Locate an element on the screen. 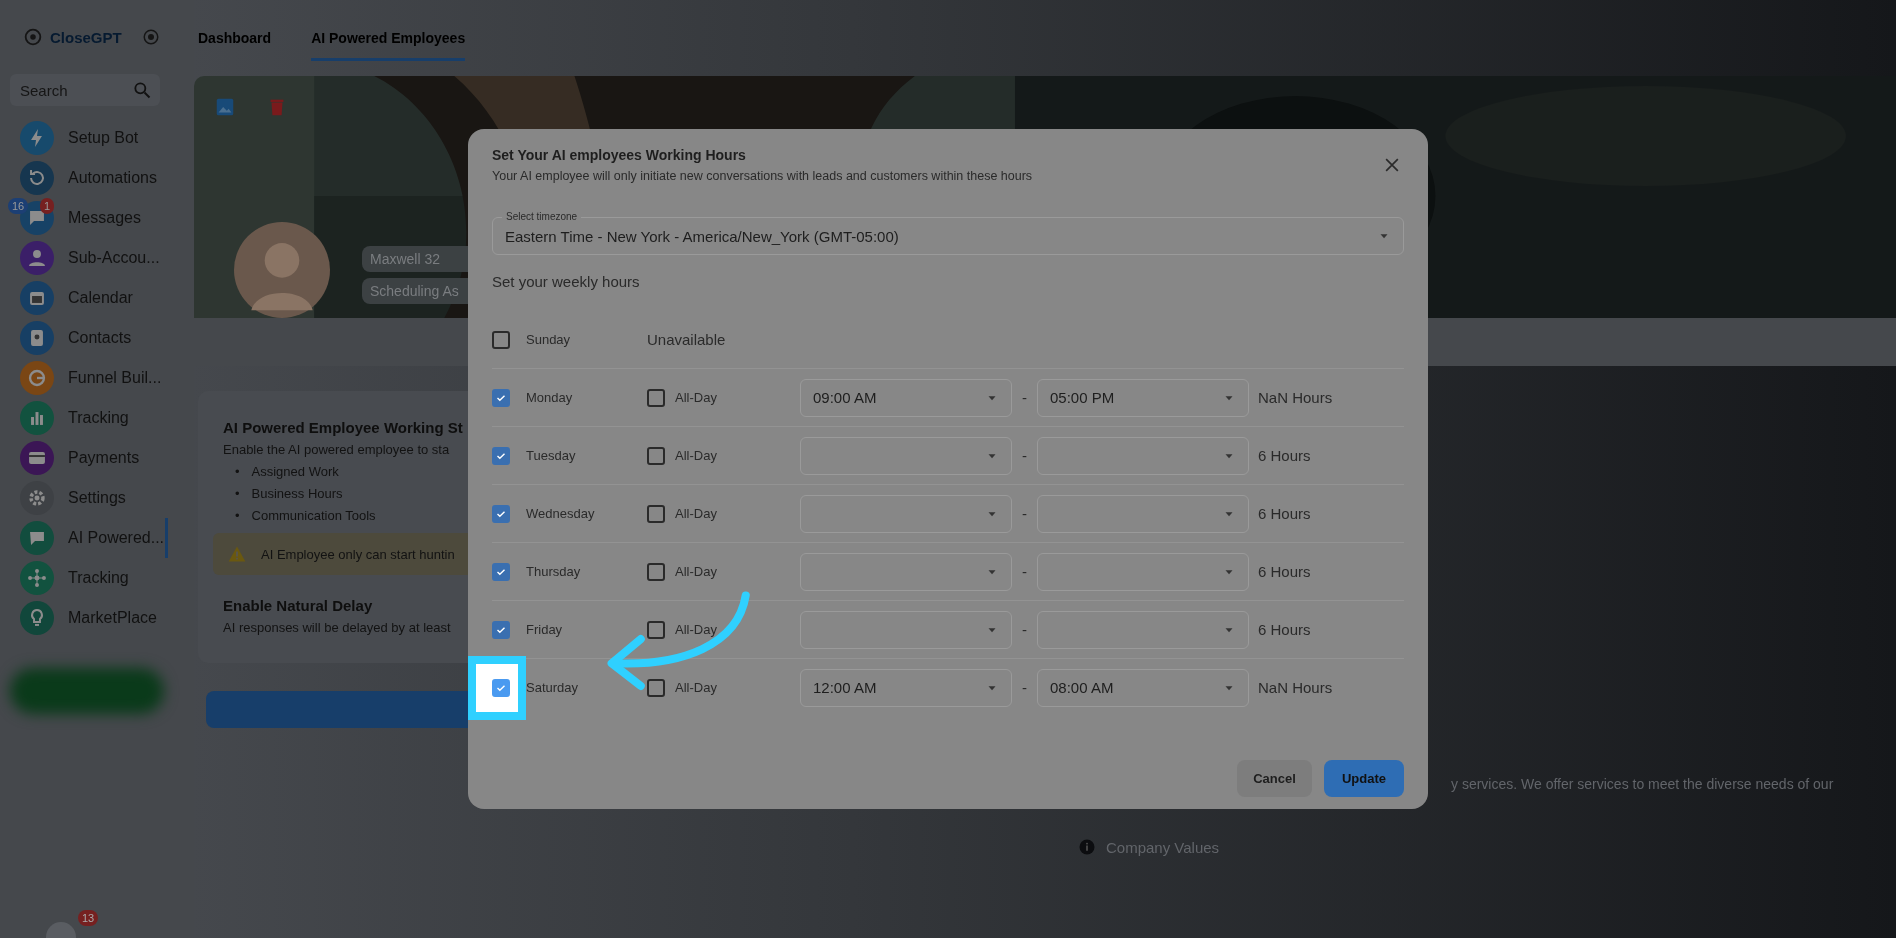 This screenshot has height=938, width=1896. day-label: Friday is located at coordinates (544, 629).